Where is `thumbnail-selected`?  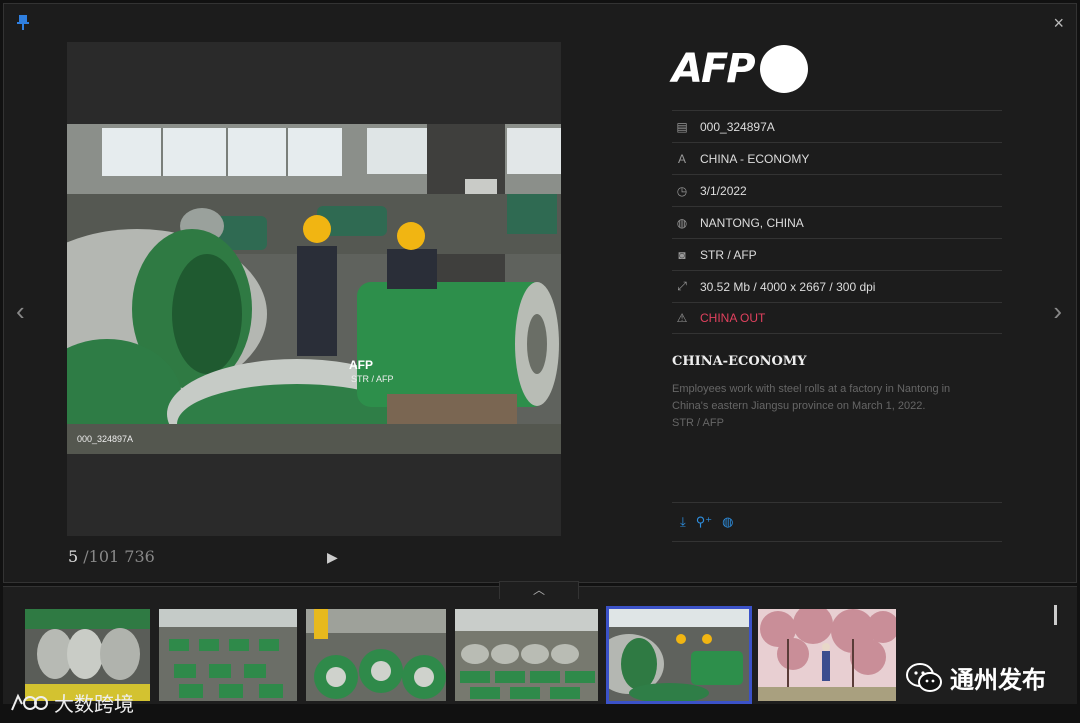
thumbnail-selected is located at coordinates (679, 655).